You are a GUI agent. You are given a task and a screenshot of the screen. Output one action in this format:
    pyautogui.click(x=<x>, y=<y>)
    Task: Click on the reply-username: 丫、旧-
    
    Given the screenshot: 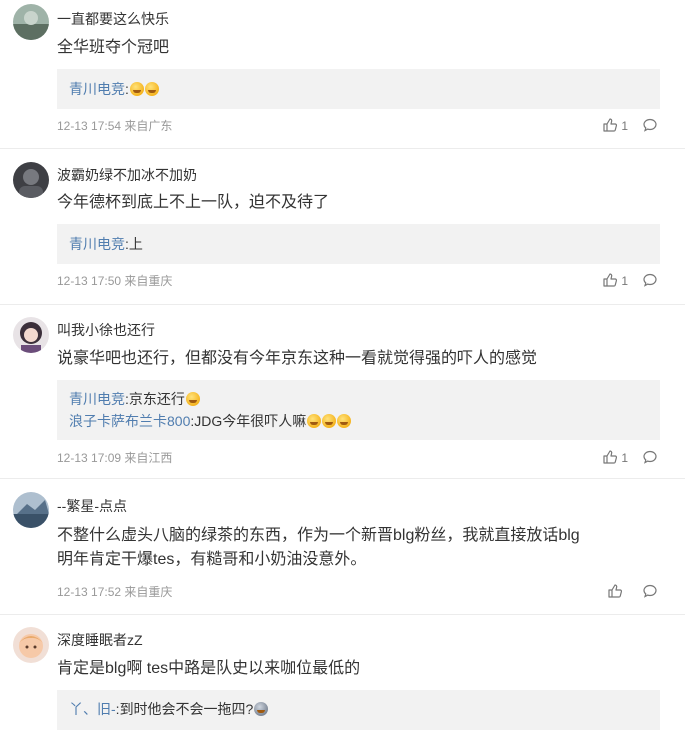 What is the action you would take?
    pyautogui.click(x=92, y=709)
    